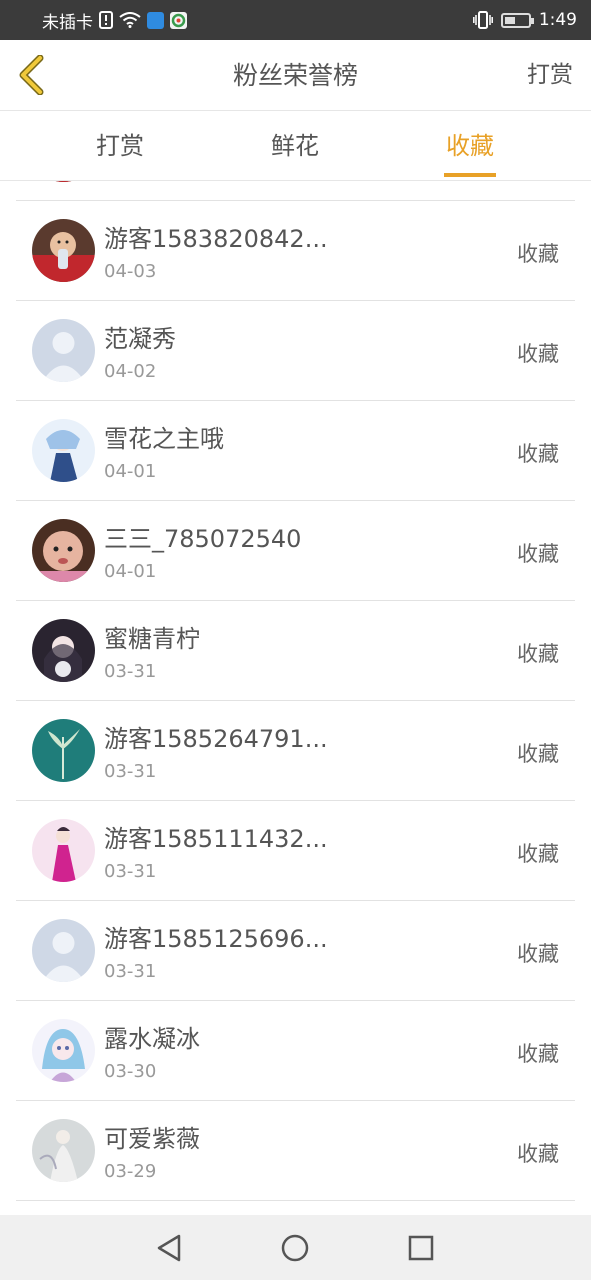 The height and width of the screenshot is (1280, 591). Describe the element at coordinates (517, 20) in the screenshot. I see `battery-icon` at that location.